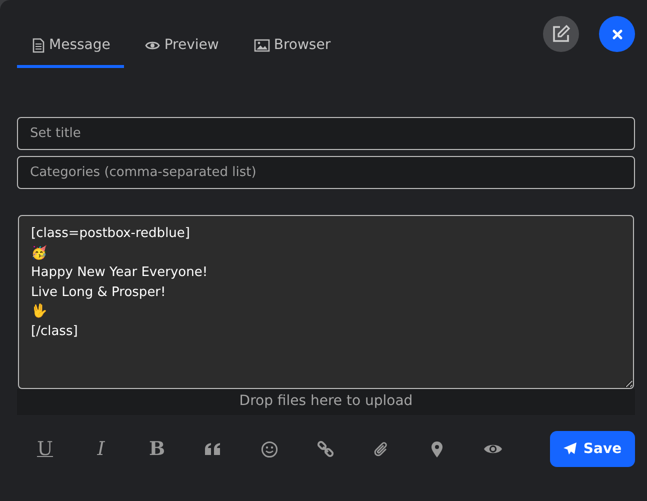  What do you see at coordinates (326, 172) in the screenshot?
I see `categories-field: Categories (comma-separated list)` at bounding box center [326, 172].